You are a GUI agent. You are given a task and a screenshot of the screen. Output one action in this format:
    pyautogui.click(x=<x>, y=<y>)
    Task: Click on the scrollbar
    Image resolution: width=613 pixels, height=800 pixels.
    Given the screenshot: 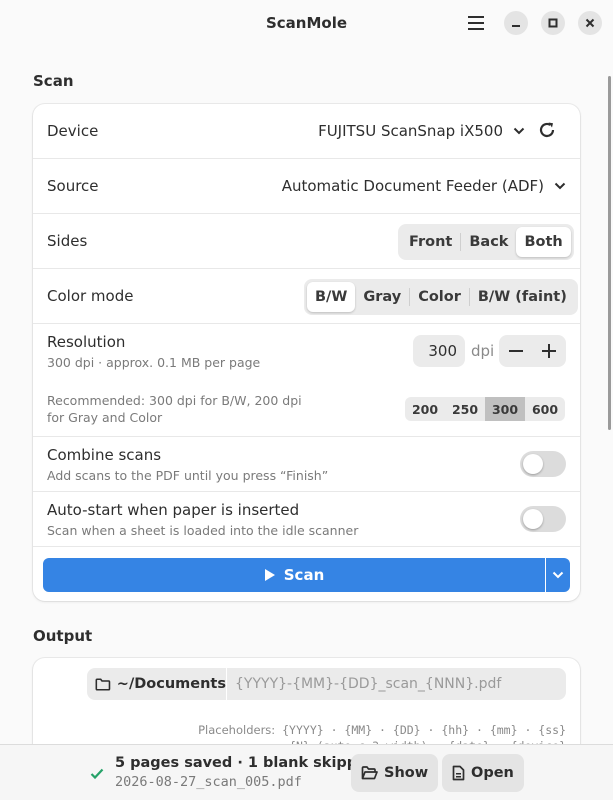 What is the action you would take?
    pyautogui.click(x=609, y=253)
    